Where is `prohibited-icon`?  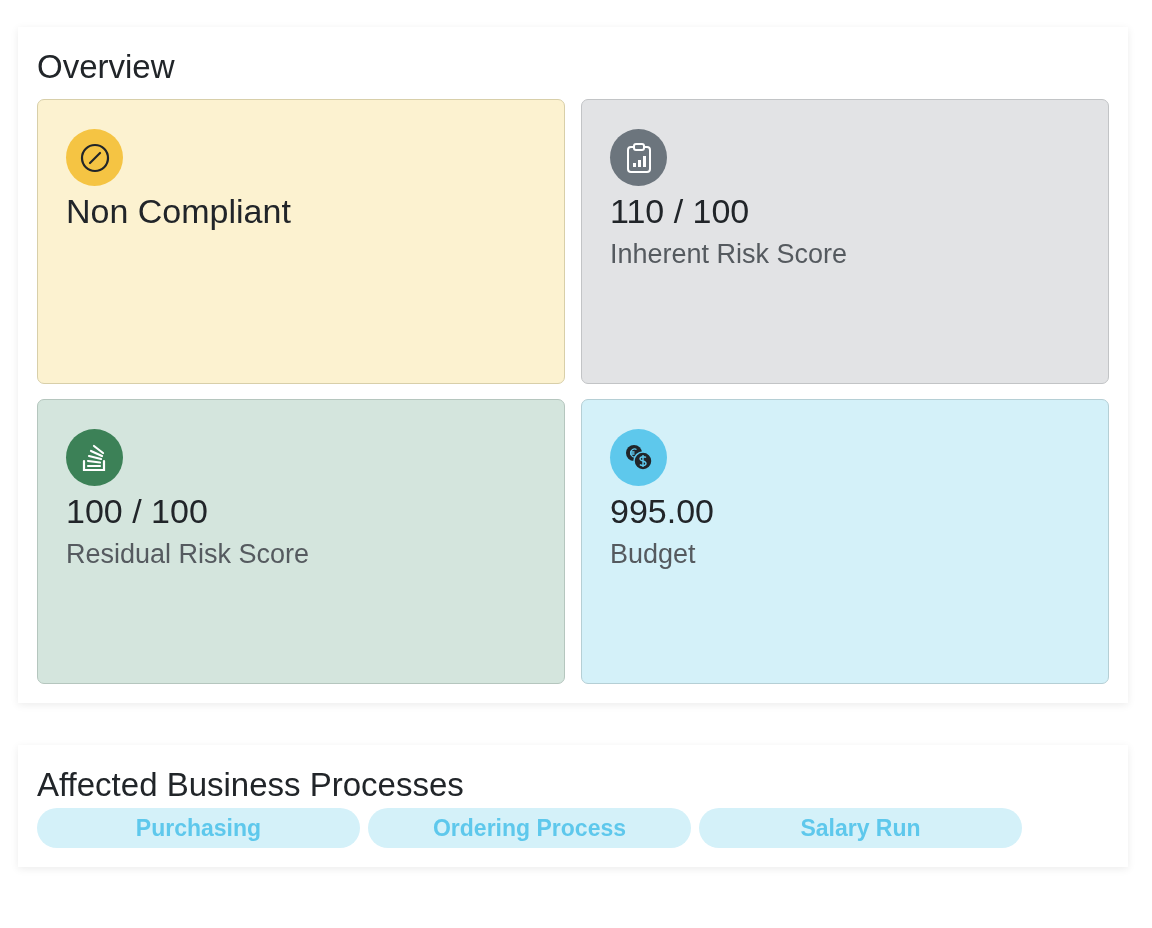
prohibited-icon is located at coordinates (94, 157).